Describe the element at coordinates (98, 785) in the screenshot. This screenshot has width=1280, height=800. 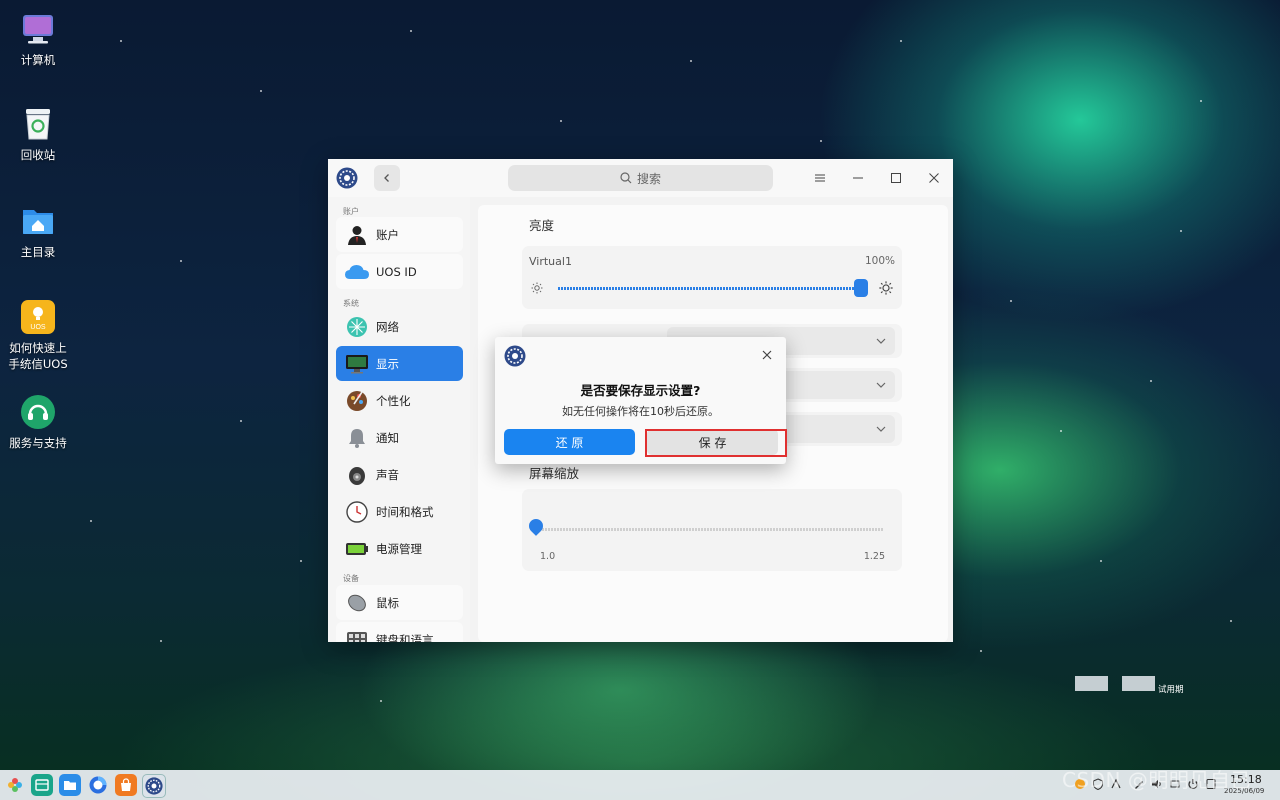
I see `browser-button` at that location.